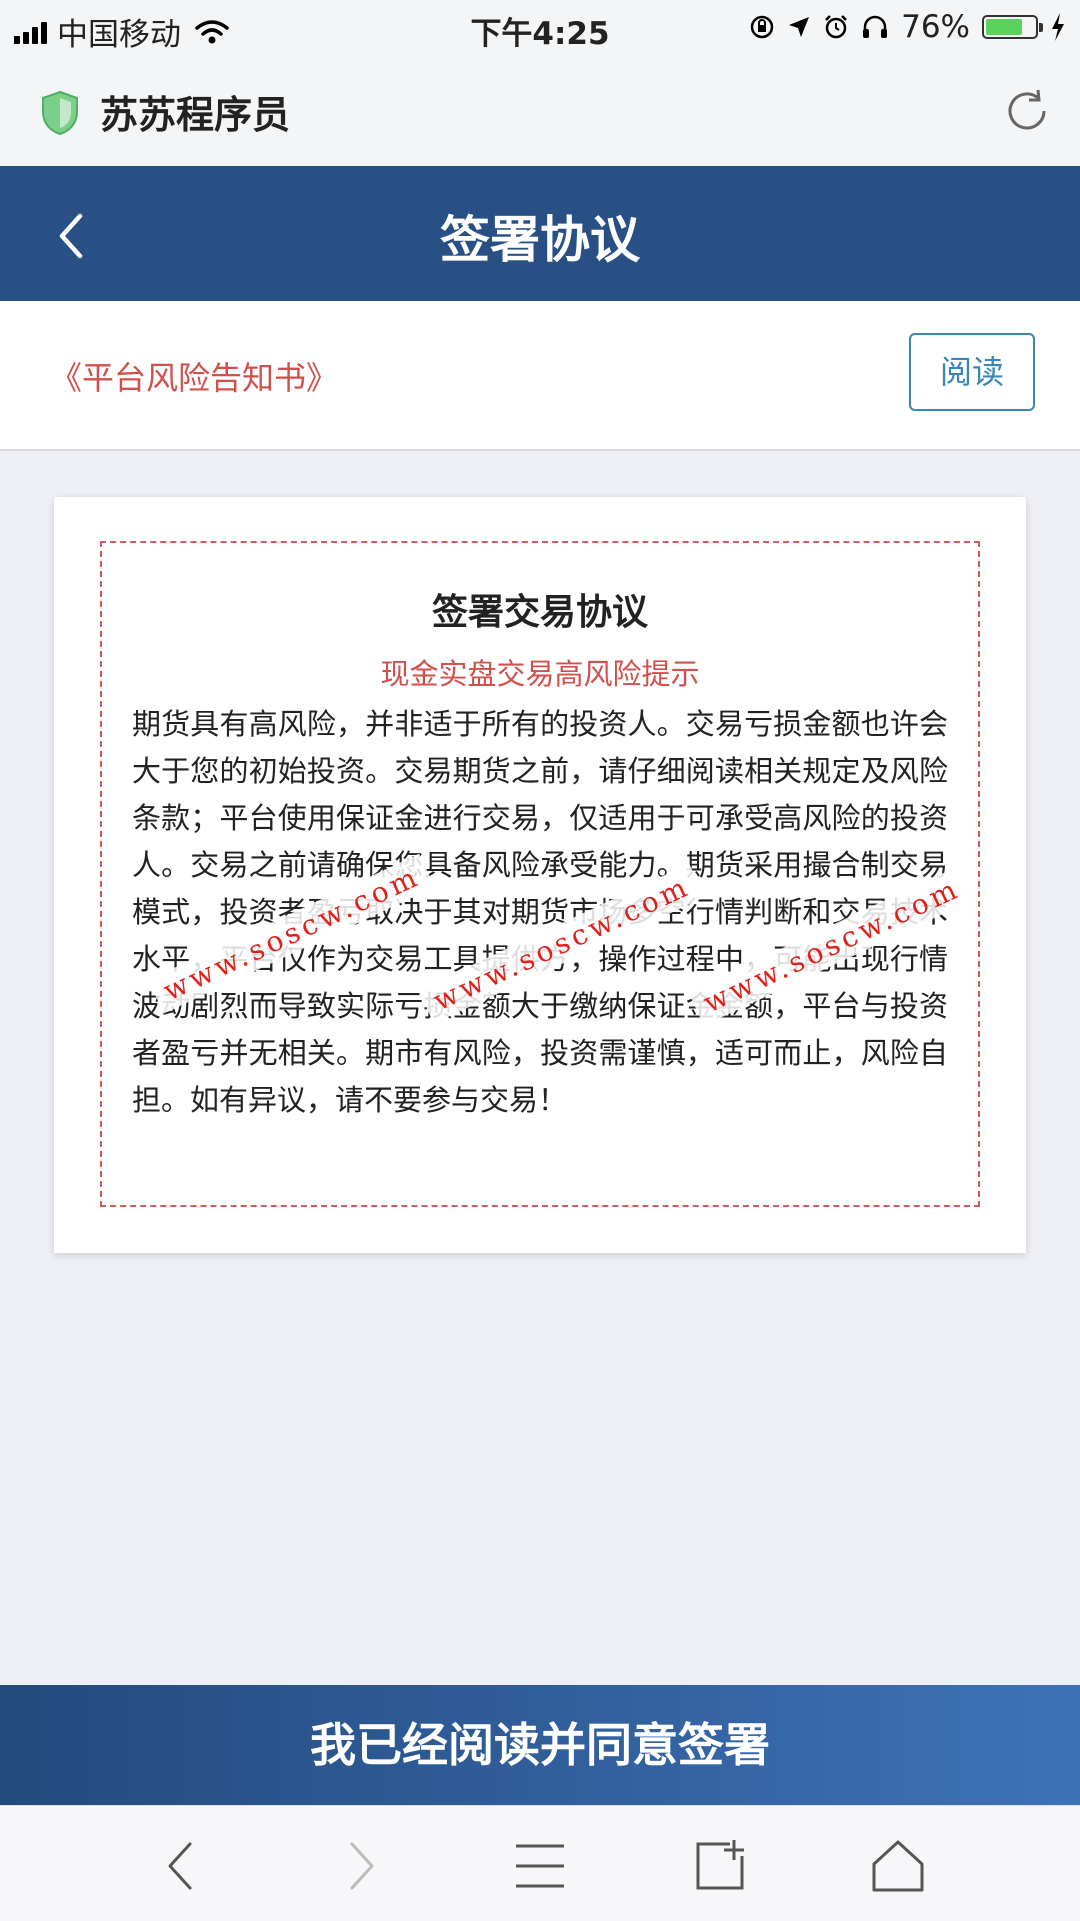 Image resolution: width=1080 pixels, height=1921 pixels. Describe the element at coordinates (540, 240) in the screenshot. I see `page-title: 签署协议` at that location.